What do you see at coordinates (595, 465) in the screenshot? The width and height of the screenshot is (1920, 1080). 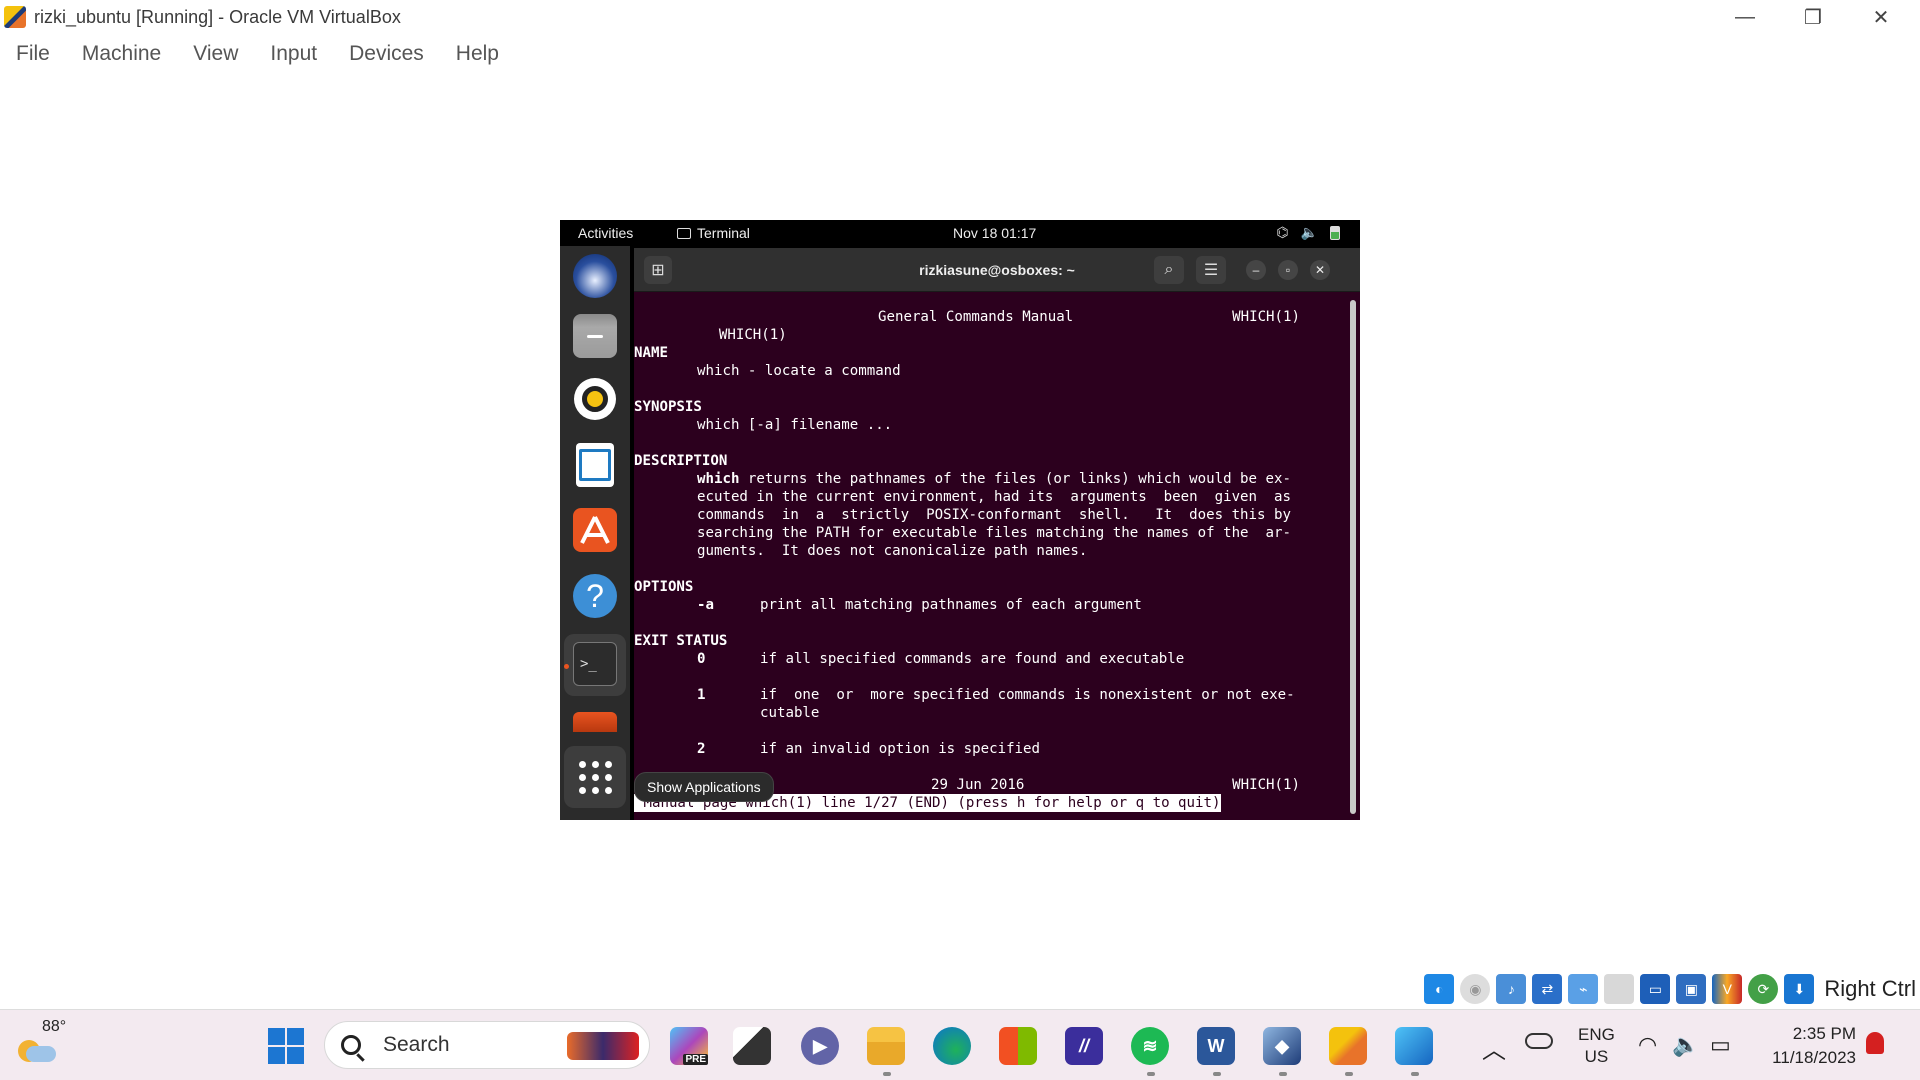 I see `writer-icon` at bounding box center [595, 465].